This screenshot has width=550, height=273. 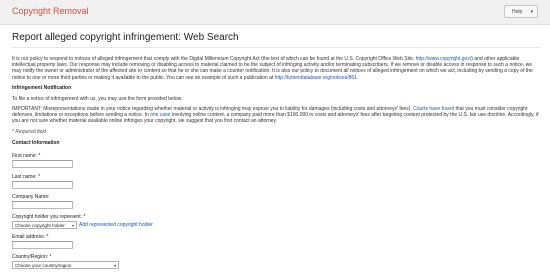 I want to click on help-button: Help ▾, so click(x=521, y=11).